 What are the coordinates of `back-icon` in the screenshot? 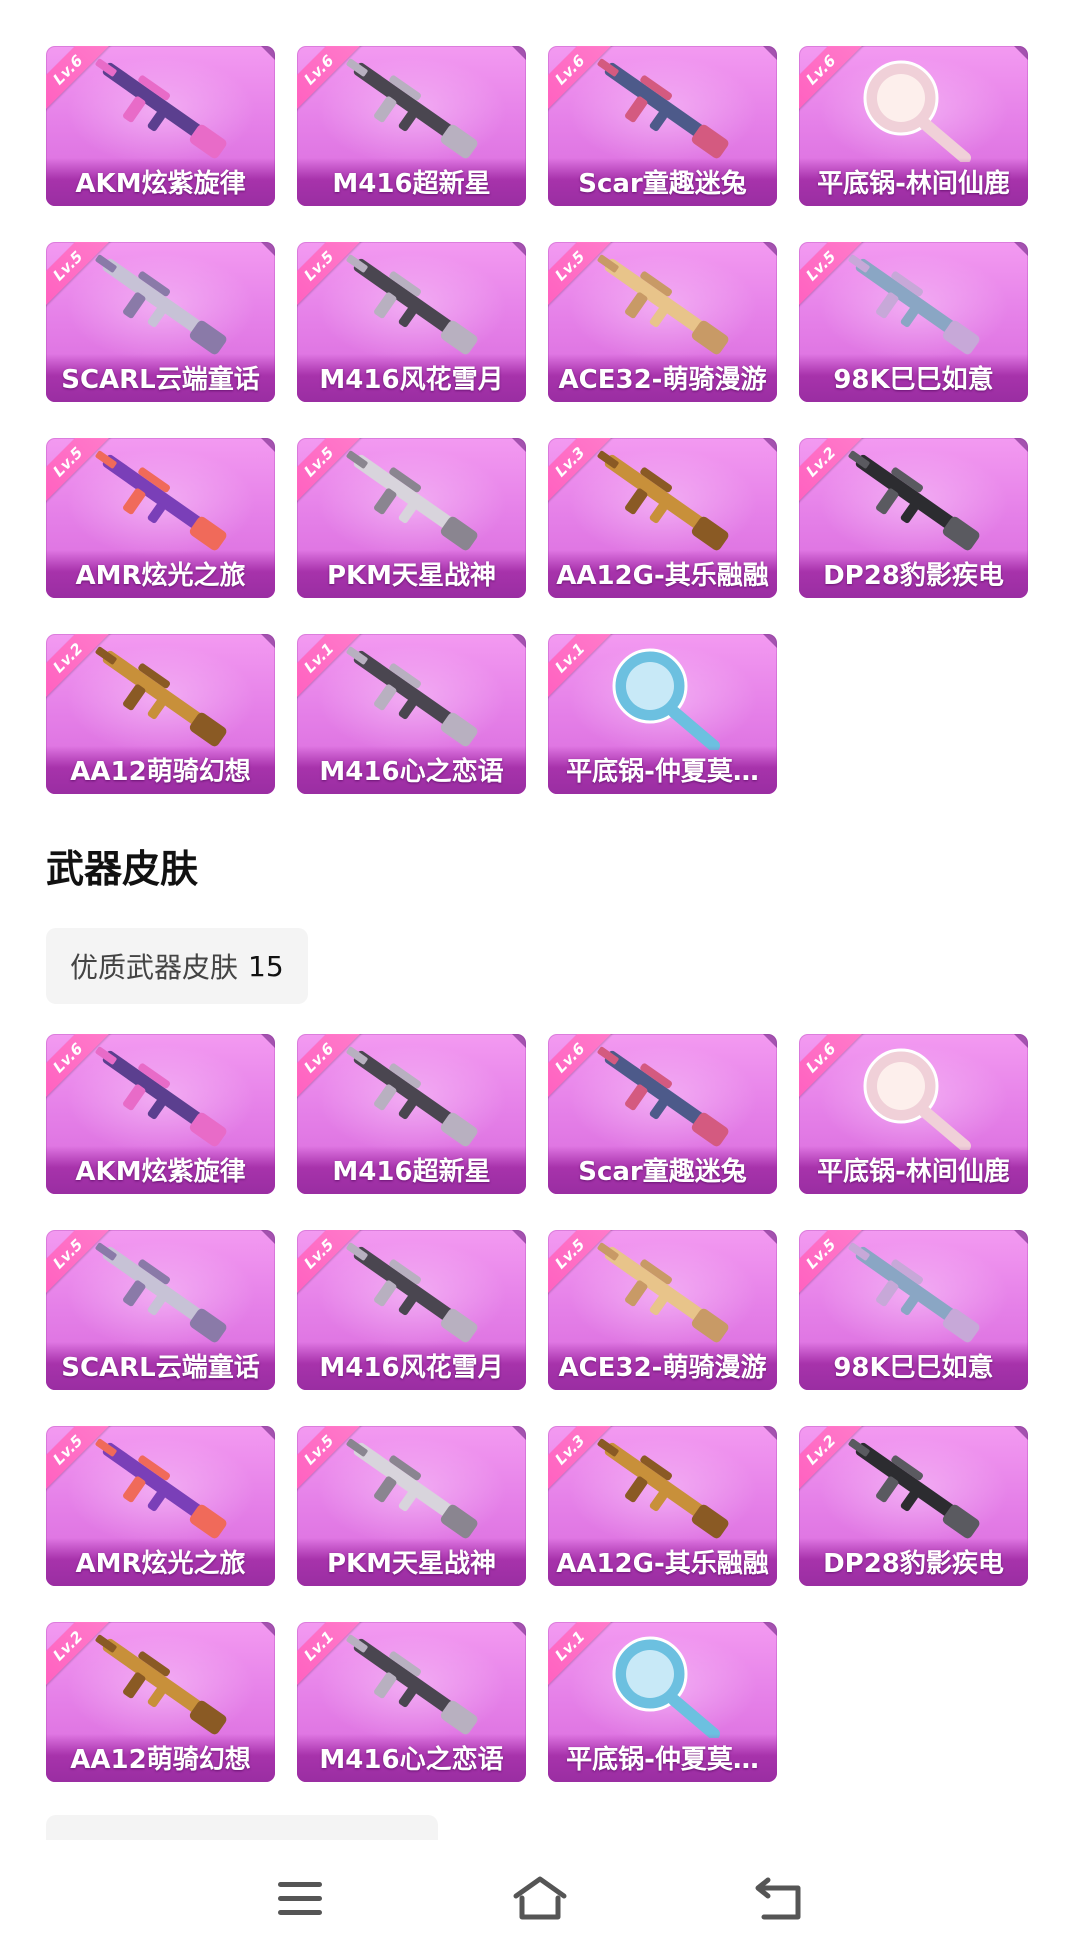 It's located at (778, 1898).